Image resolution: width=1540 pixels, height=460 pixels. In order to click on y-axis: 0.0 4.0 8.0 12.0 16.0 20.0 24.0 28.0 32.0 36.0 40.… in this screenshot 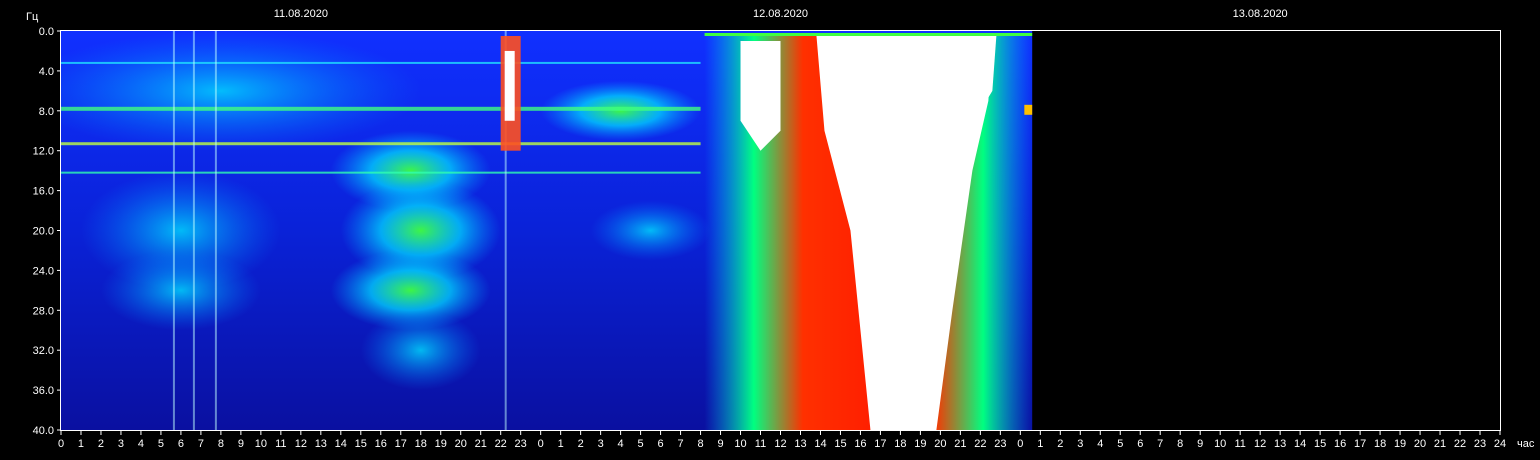, I will do `click(47, 231)`.